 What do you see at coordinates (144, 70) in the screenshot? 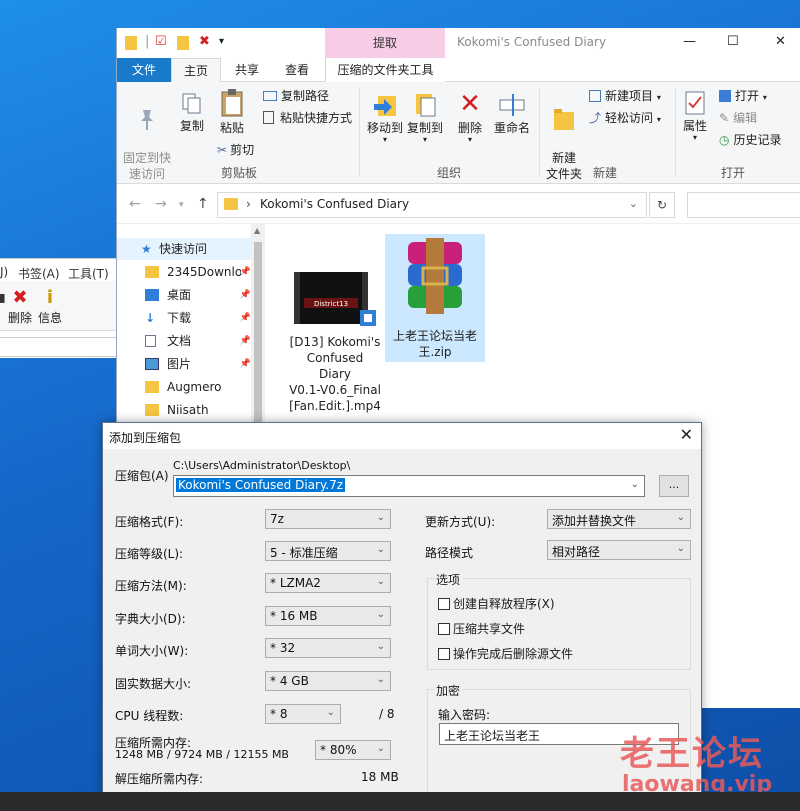
I see `tab-file: 文件` at bounding box center [144, 70].